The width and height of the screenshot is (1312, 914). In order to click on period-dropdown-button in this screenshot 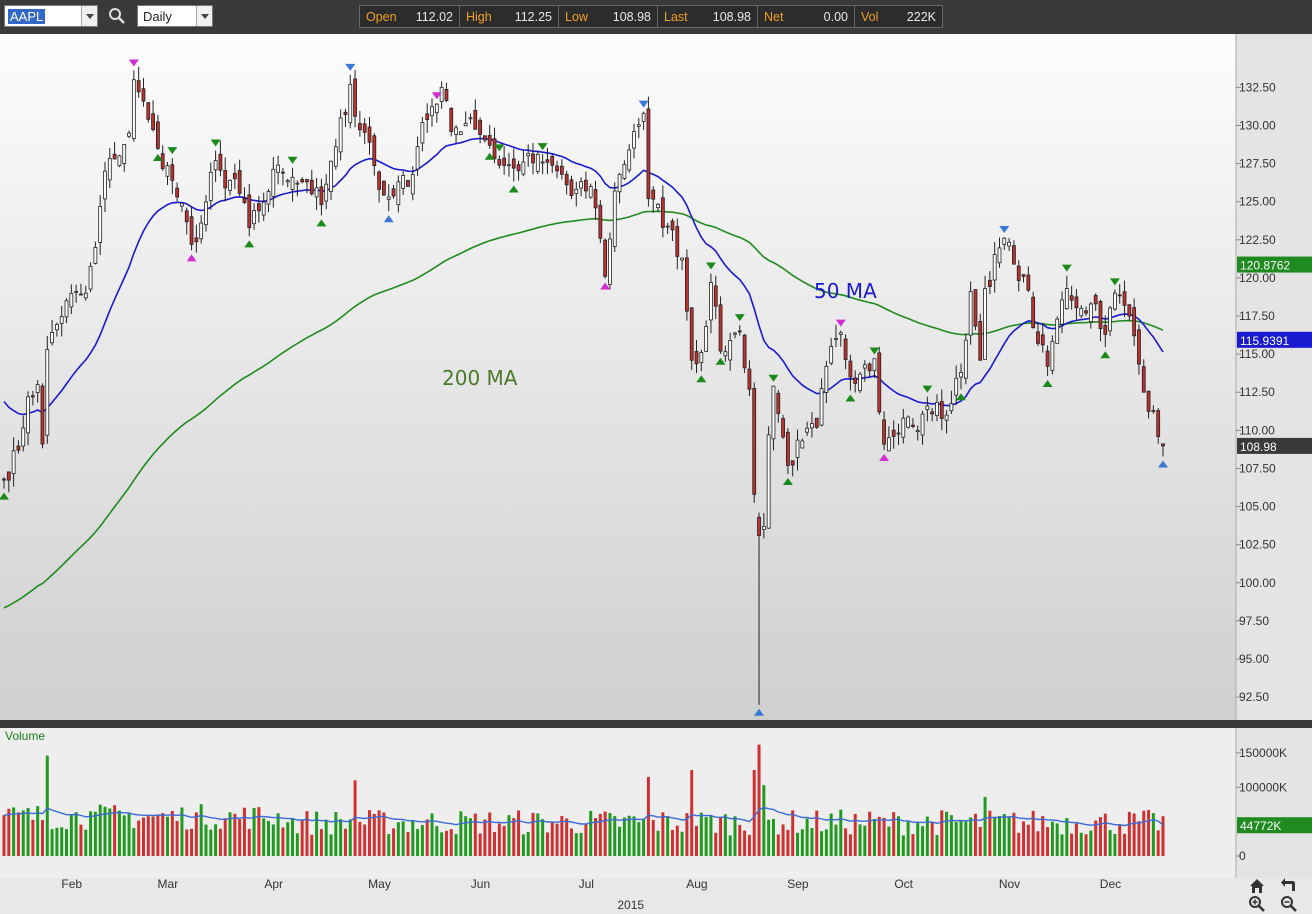, I will do `click(204, 16)`.